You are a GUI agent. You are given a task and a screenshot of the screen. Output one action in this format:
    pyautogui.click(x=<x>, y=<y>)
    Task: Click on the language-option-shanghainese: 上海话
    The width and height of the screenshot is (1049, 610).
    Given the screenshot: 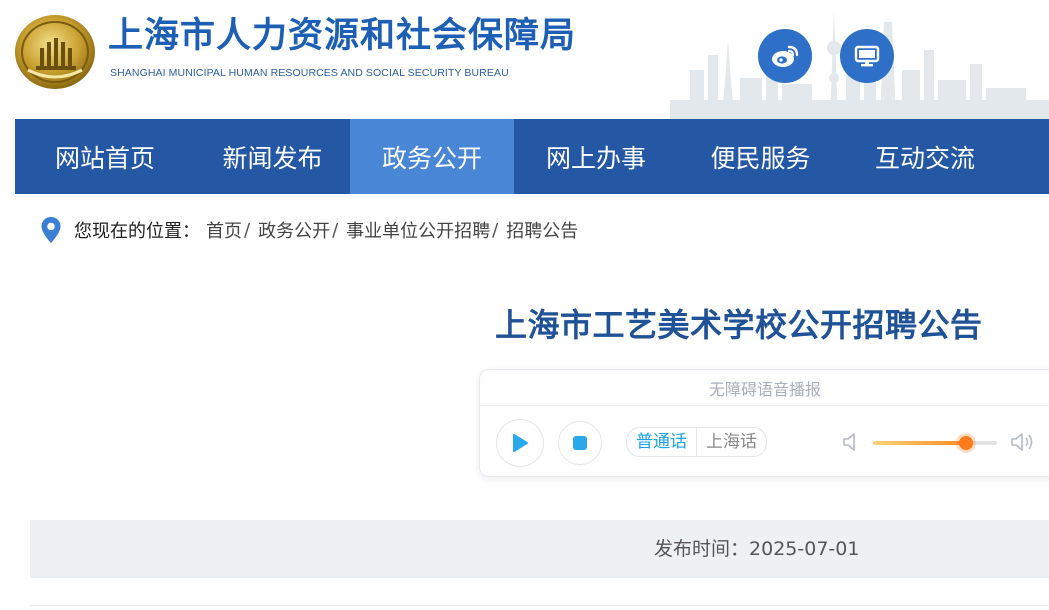 What is the action you would take?
    pyautogui.click(x=731, y=442)
    